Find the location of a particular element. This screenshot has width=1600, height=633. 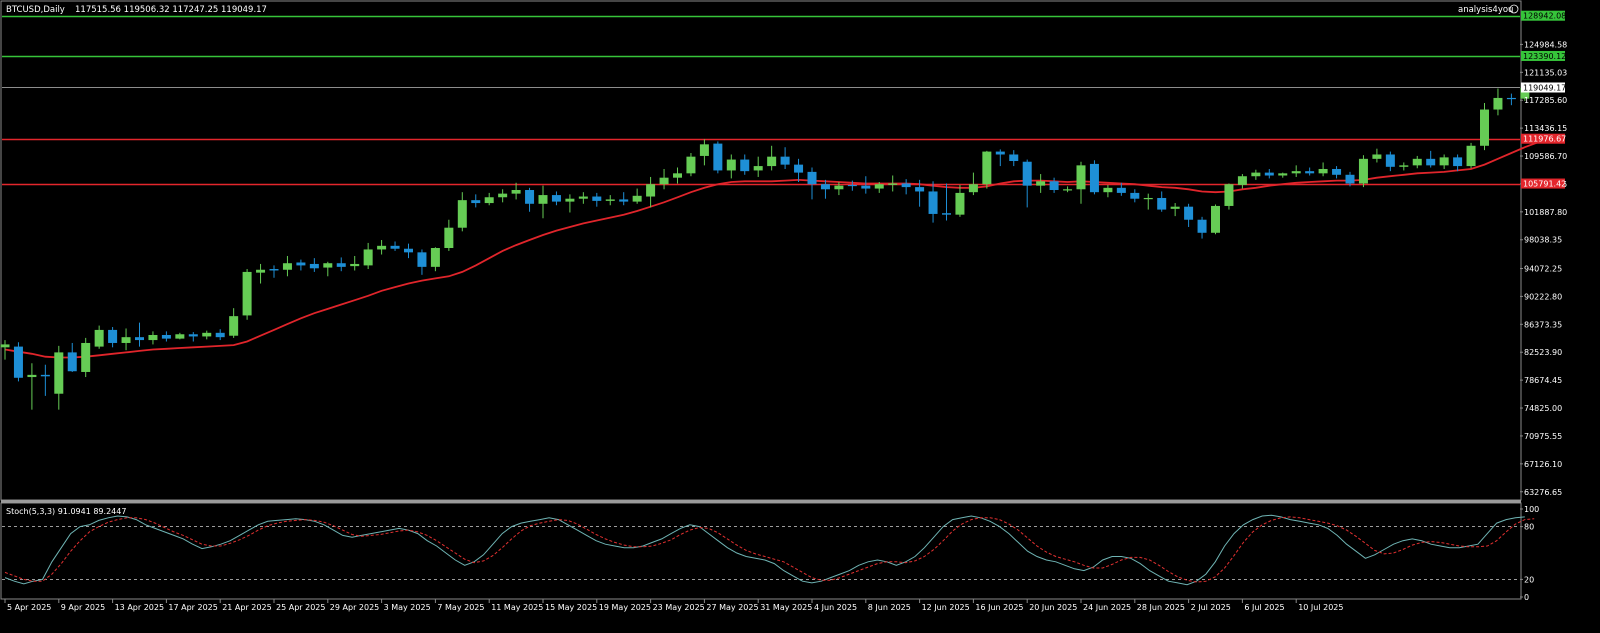

y-axis-tick-label: 94072.25 is located at coordinates (1543, 269).